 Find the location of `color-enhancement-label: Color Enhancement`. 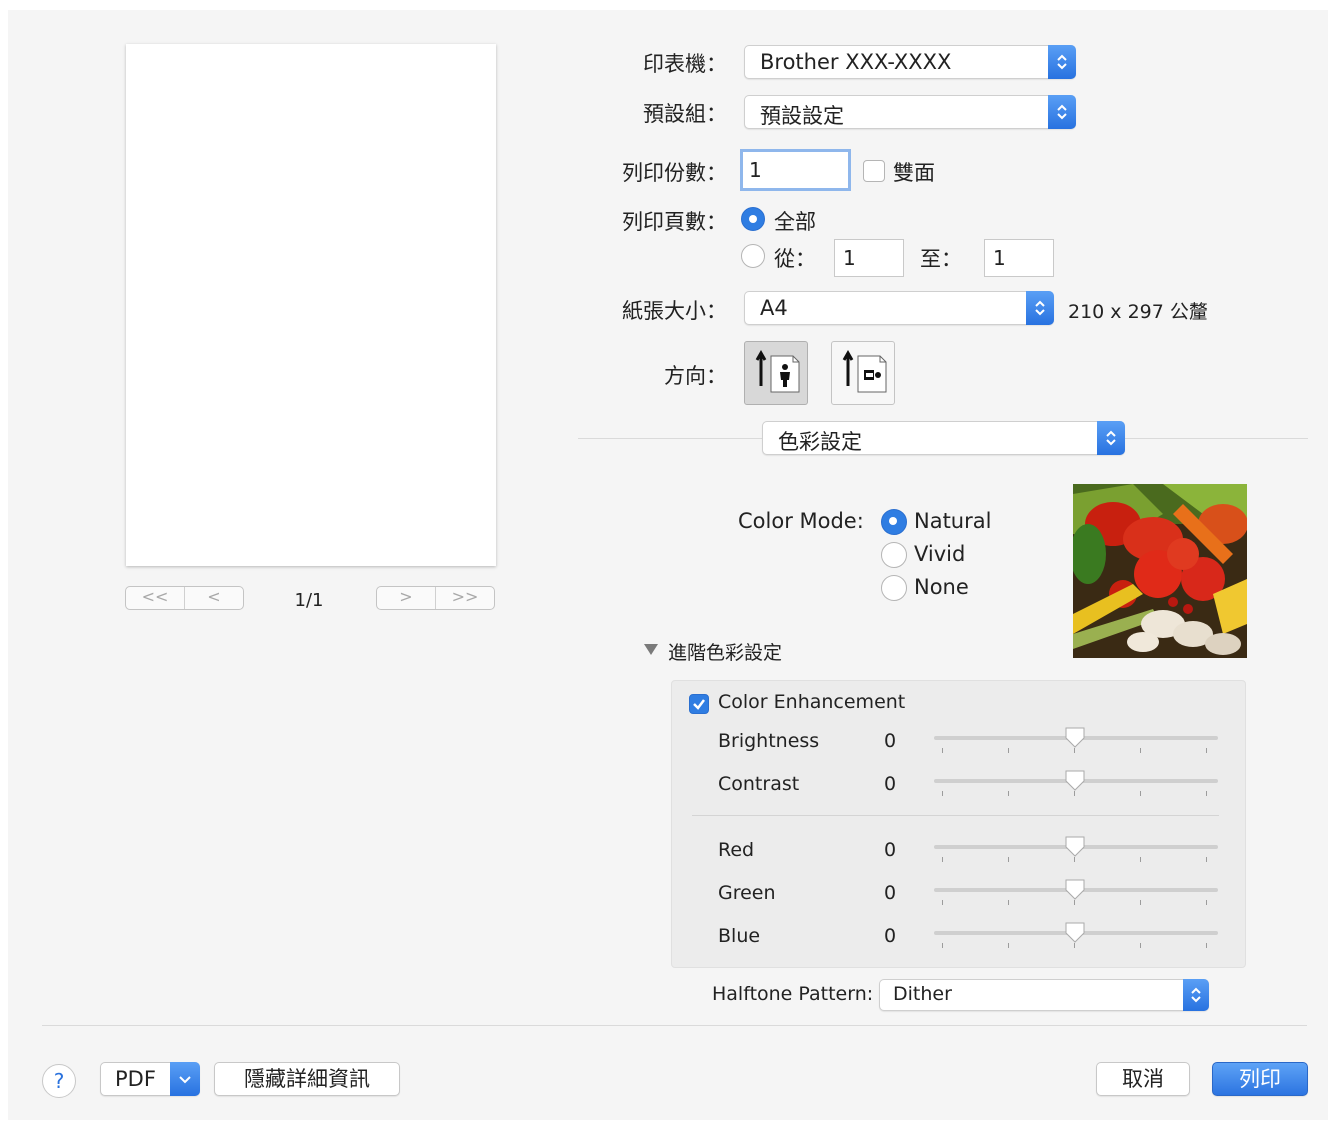

color-enhancement-label: Color Enhancement is located at coordinates (812, 702).